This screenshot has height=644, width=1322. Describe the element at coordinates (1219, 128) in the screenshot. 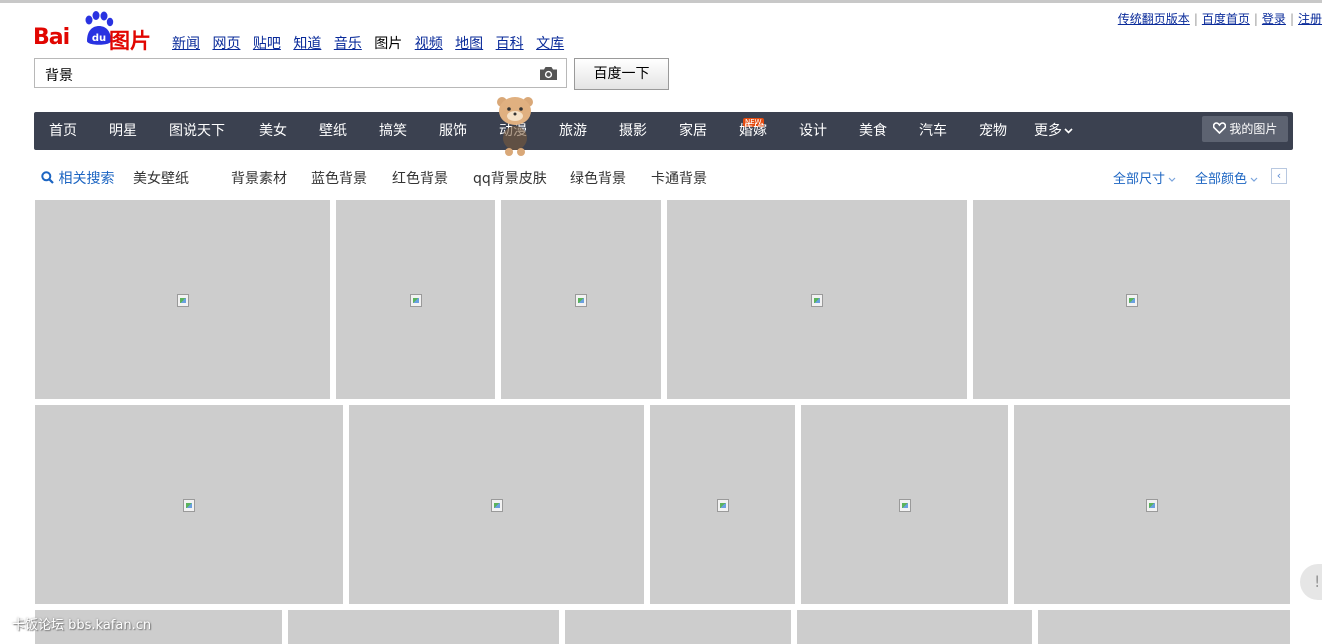

I see `heart-icon` at that location.